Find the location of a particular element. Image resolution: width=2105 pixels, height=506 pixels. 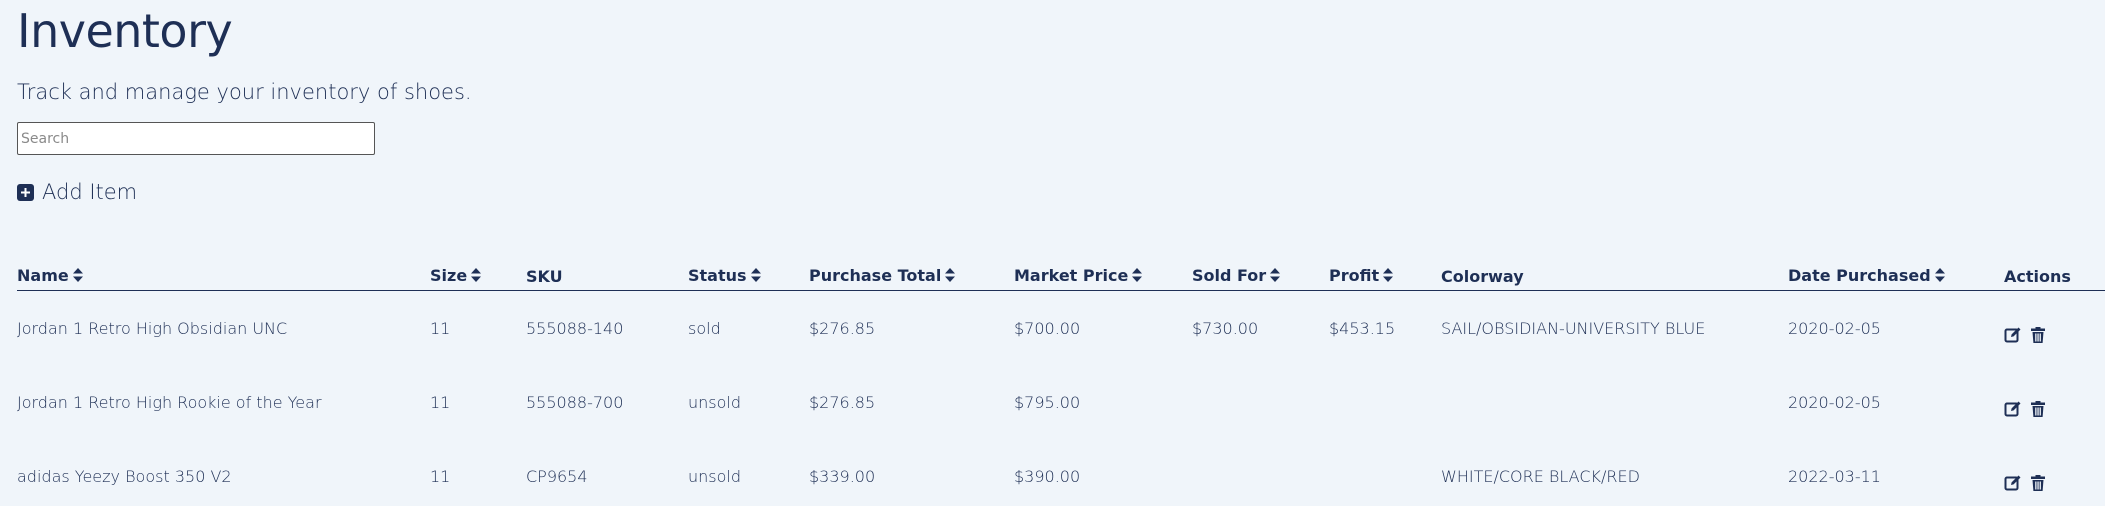

column-header-label: Profit is located at coordinates (1354, 275).